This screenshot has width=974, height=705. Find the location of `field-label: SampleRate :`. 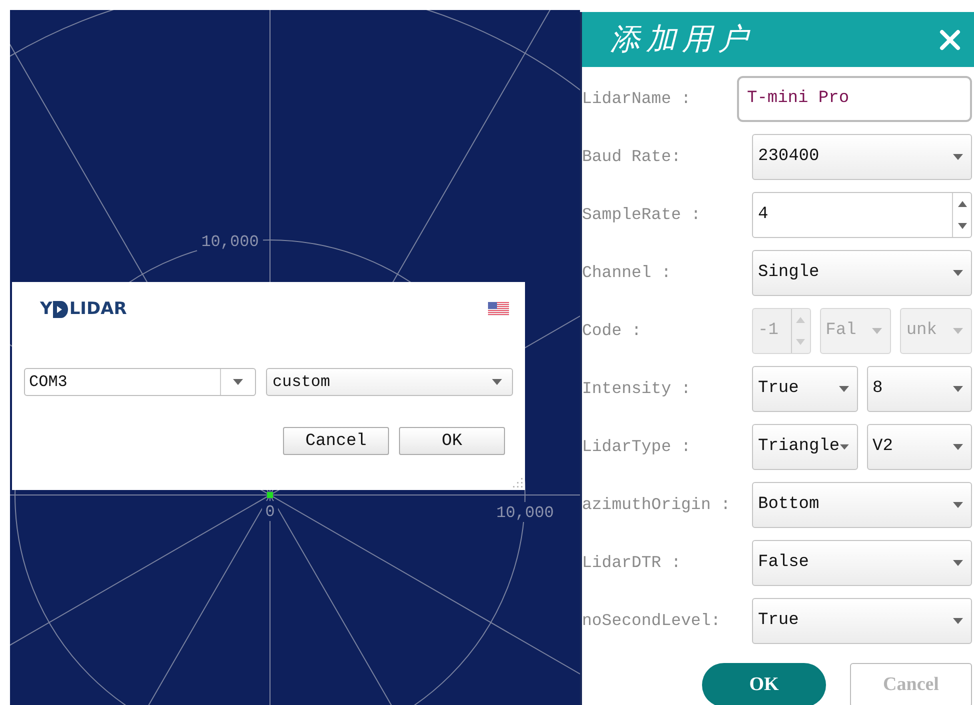

field-label: SampleRate : is located at coordinates (642, 214).